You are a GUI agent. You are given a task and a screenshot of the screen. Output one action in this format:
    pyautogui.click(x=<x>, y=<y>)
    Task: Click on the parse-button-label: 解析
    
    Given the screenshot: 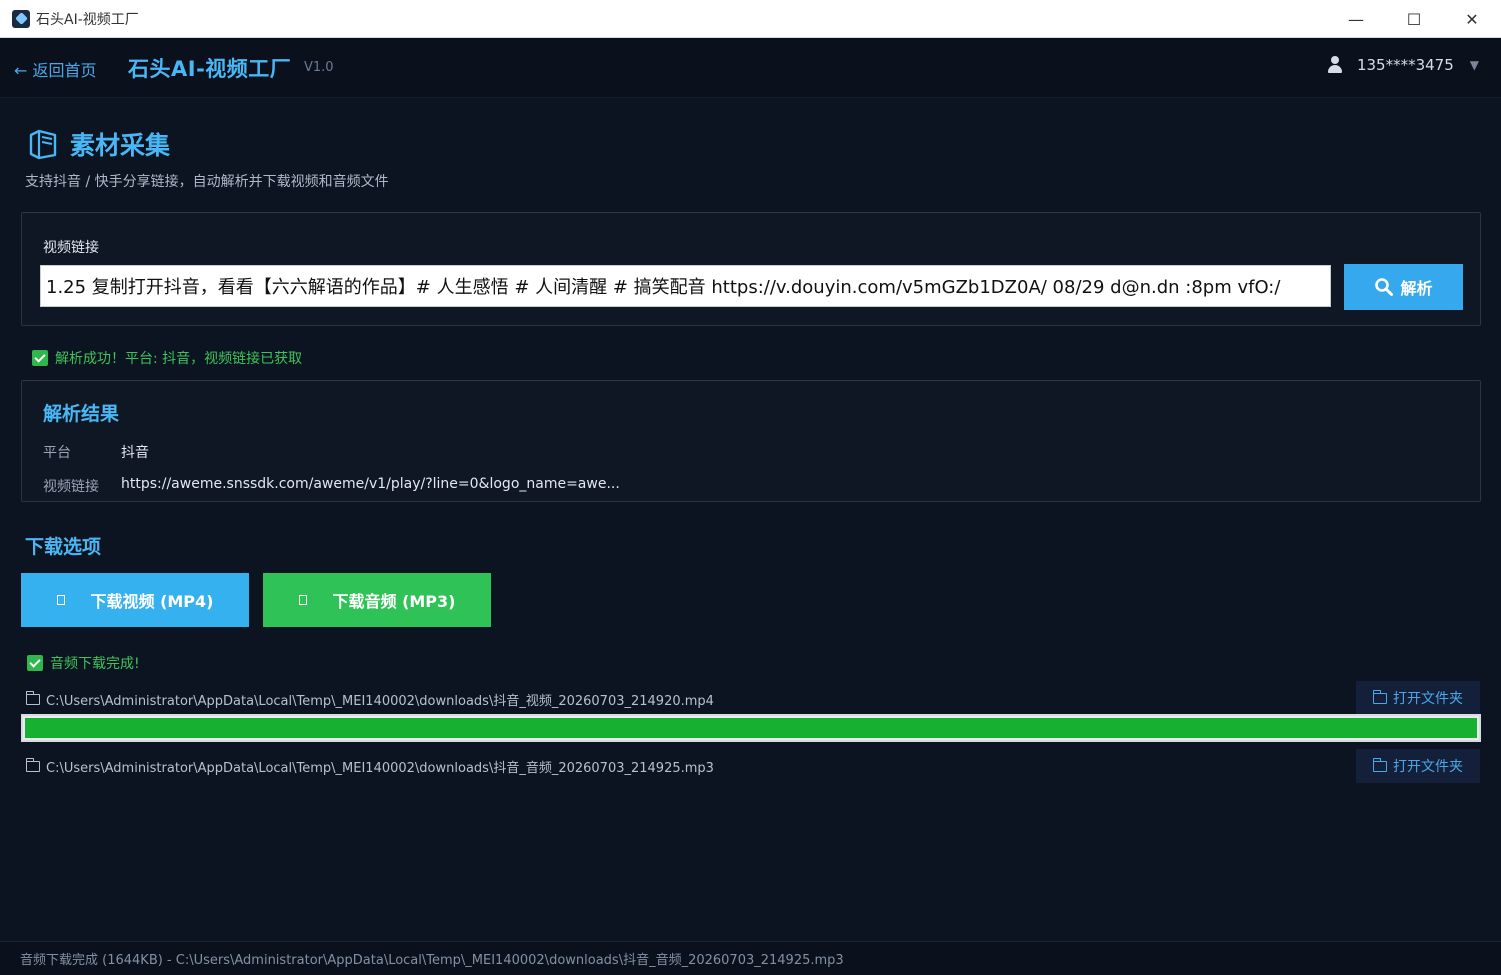 What is the action you would take?
    pyautogui.click(x=1416, y=288)
    